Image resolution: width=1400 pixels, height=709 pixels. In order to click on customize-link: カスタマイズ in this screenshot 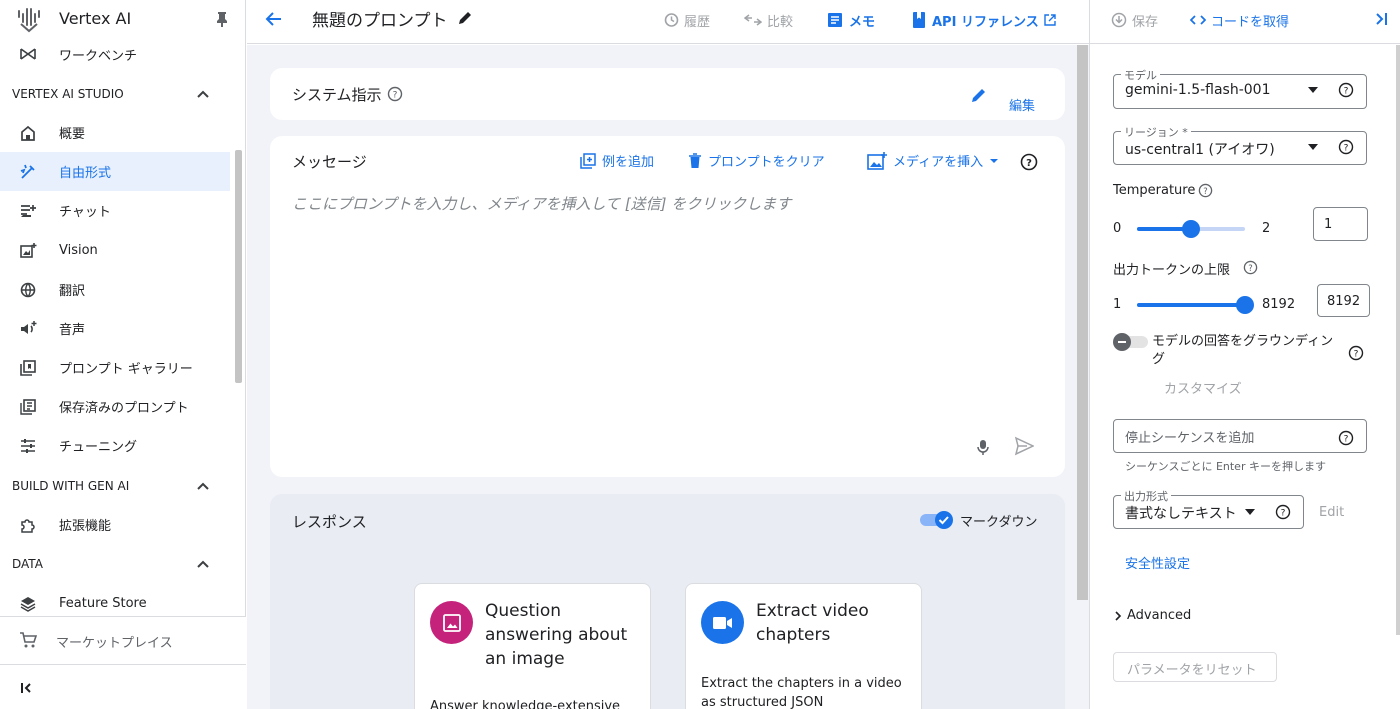, I will do `click(1203, 387)`.